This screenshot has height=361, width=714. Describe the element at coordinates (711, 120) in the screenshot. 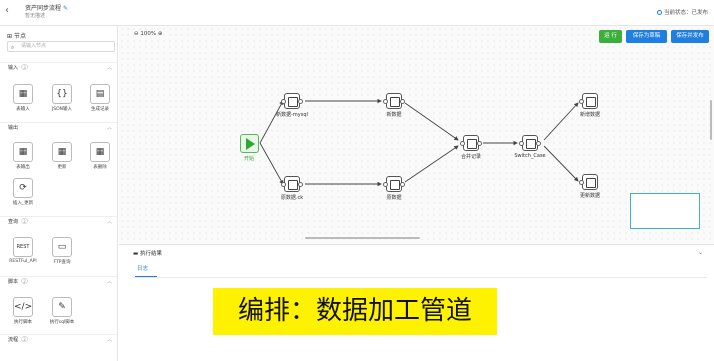

I see `canvas-vertical-scrollbar` at that location.